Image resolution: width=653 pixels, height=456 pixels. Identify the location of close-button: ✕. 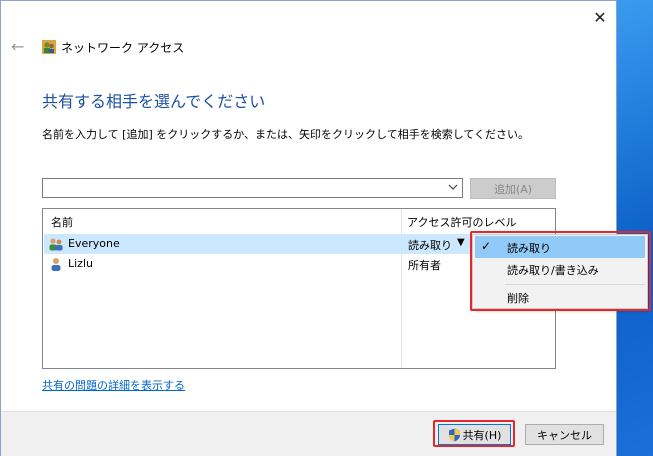
(600, 17).